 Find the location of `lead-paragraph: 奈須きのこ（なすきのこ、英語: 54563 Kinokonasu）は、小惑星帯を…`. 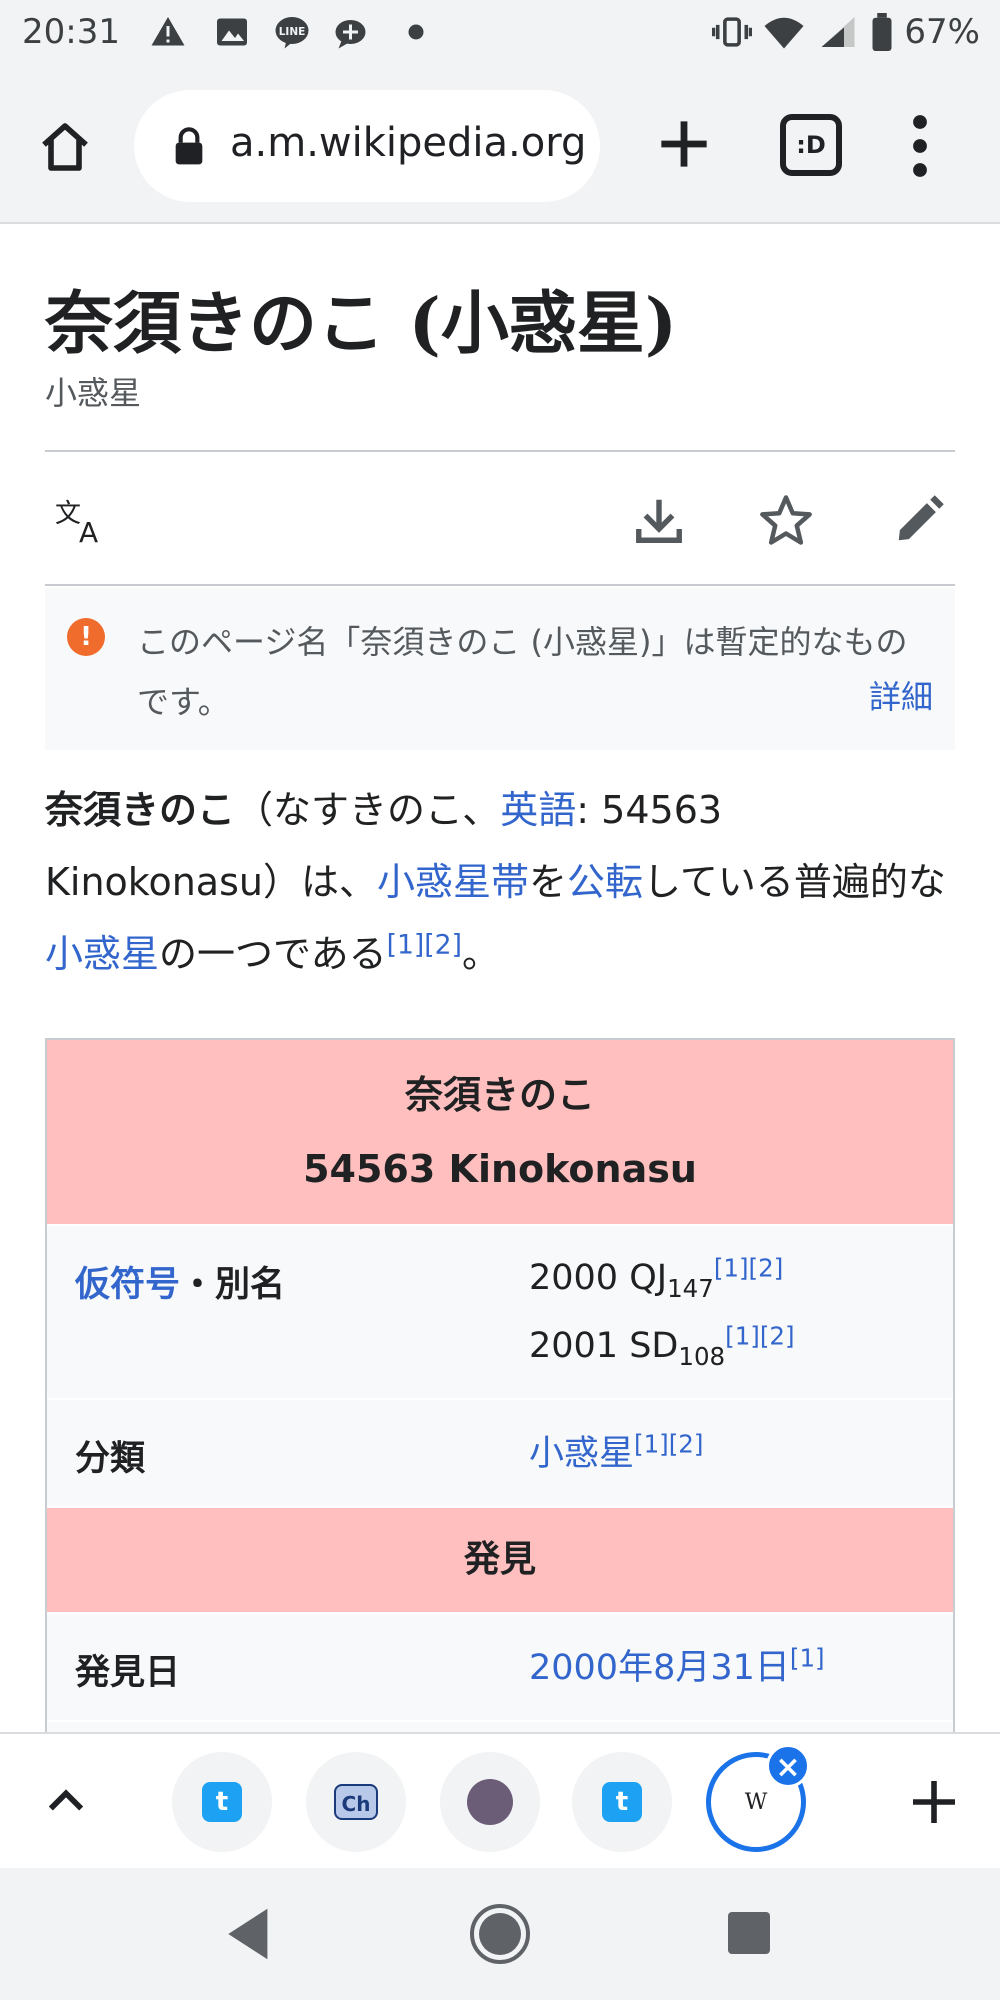

lead-paragraph: 奈須きのこ（なすきのこ、英語: 54563 Kinokonasu）は、小惑星帯を… is located at coordinates (500, 882).